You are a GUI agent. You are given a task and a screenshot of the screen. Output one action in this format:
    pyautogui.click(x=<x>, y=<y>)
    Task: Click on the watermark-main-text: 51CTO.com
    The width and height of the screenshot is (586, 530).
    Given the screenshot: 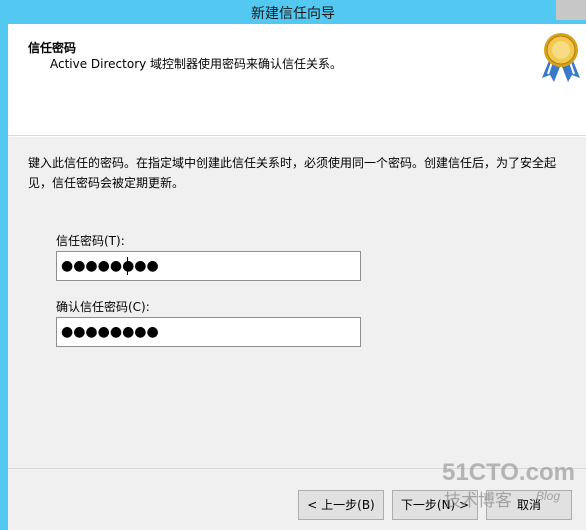 What is the action you would take?
    pyautogui.click(x=508, y=472)
    